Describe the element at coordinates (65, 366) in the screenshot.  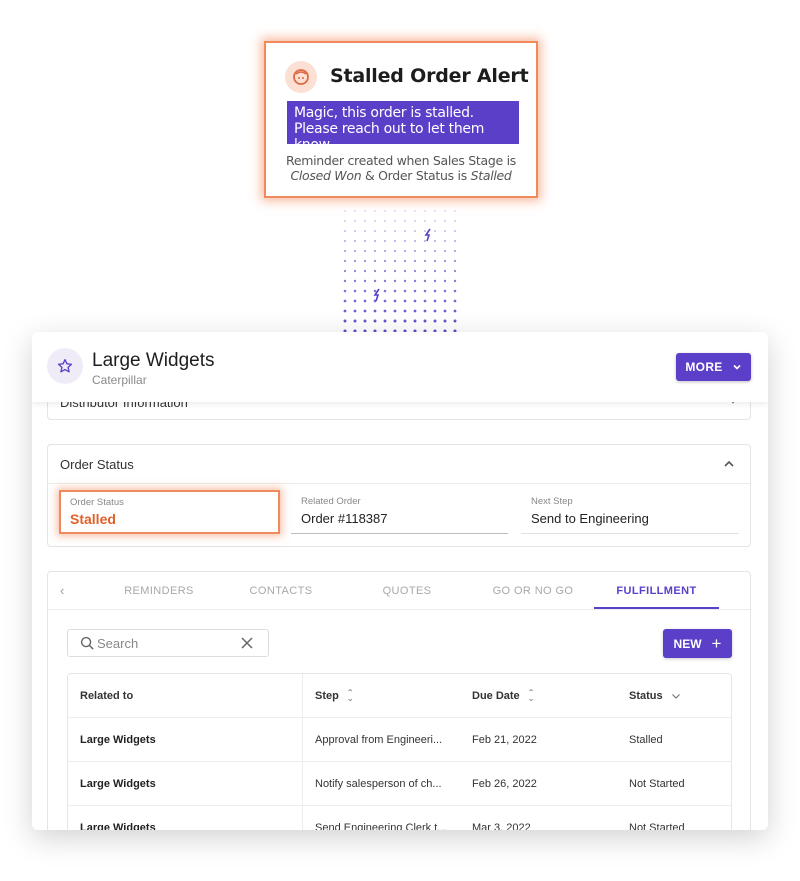
I see `favorite-button` at that location.